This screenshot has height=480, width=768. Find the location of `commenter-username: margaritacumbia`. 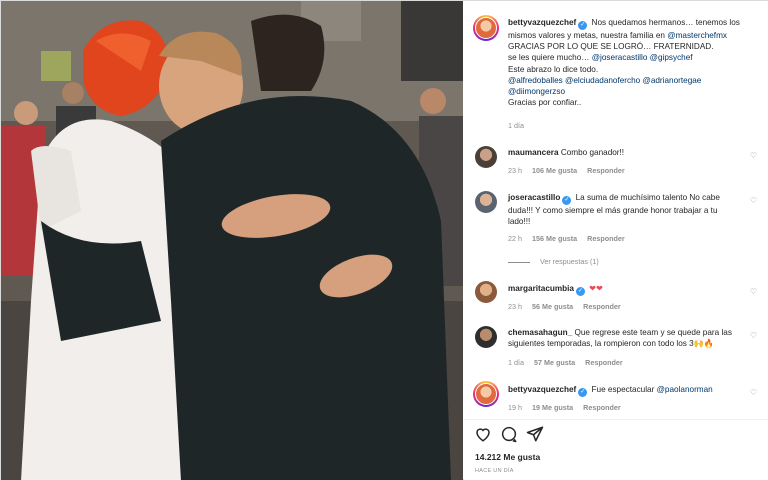

commenter-username: margaritacumbia is located at coordinates (541, 288).